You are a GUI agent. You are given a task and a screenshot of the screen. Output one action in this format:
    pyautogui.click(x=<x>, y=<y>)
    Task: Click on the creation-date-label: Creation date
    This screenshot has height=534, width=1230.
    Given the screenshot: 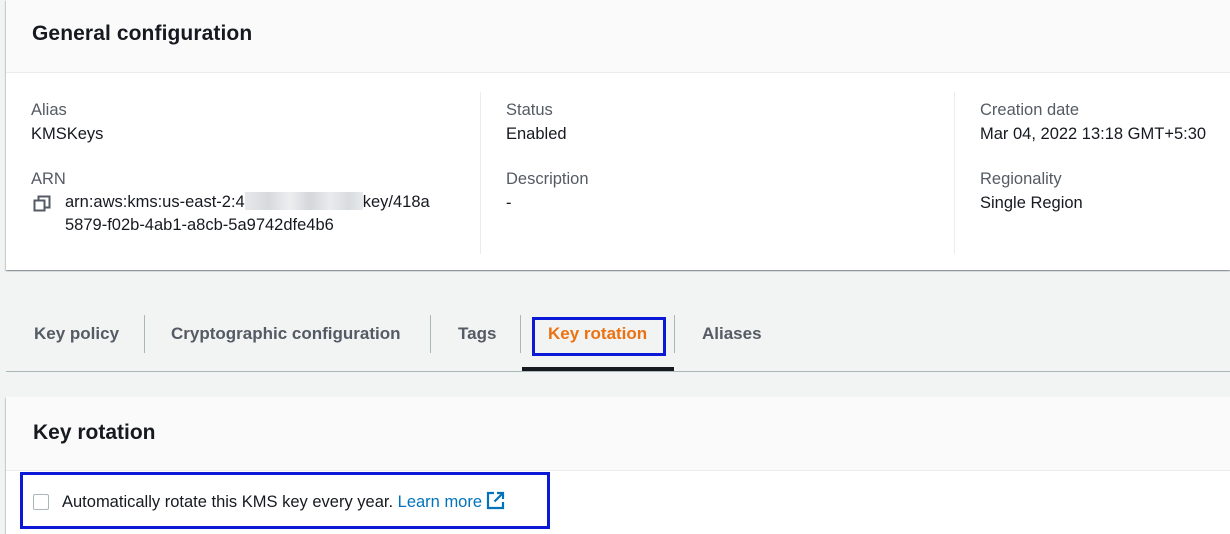 What is the action you would take?
    pyautogui.click(x=1030, y=110)
    